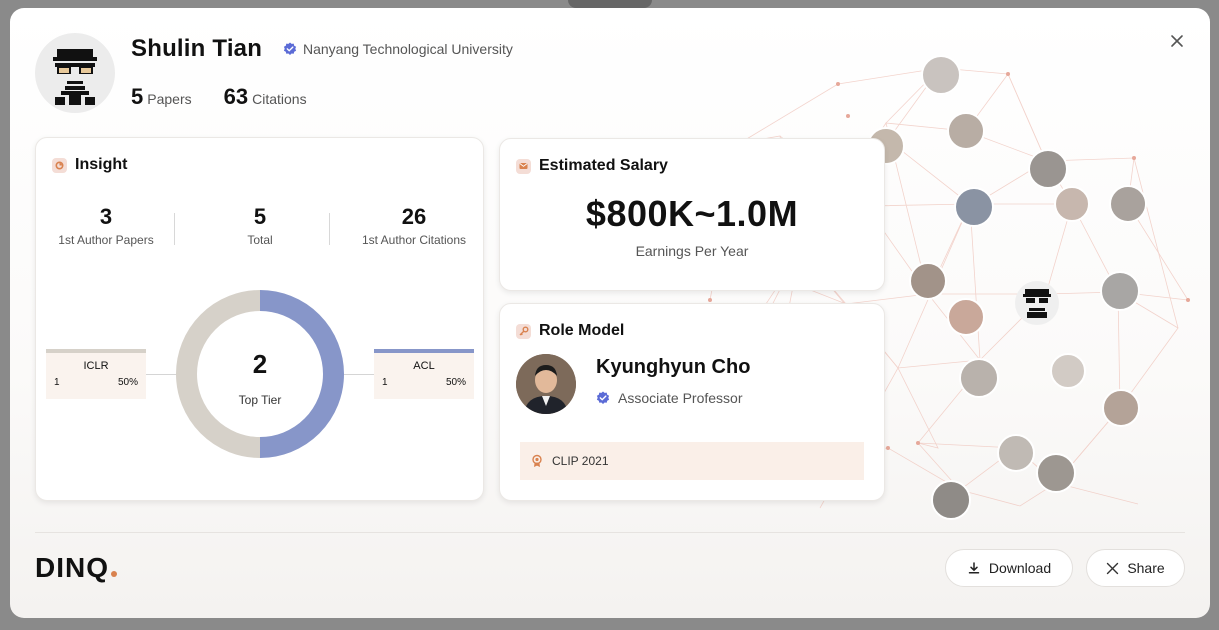 The image size is (1219, 630). What do you see at coordinates (236, 96) in the screenshot?
I see `citations-count: 63` at bounding box center [236, 96].